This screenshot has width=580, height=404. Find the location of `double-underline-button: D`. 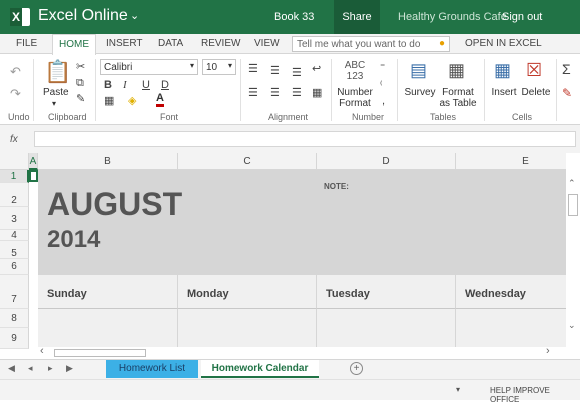

double-underline-button: D is located at coordinates (165, 85).